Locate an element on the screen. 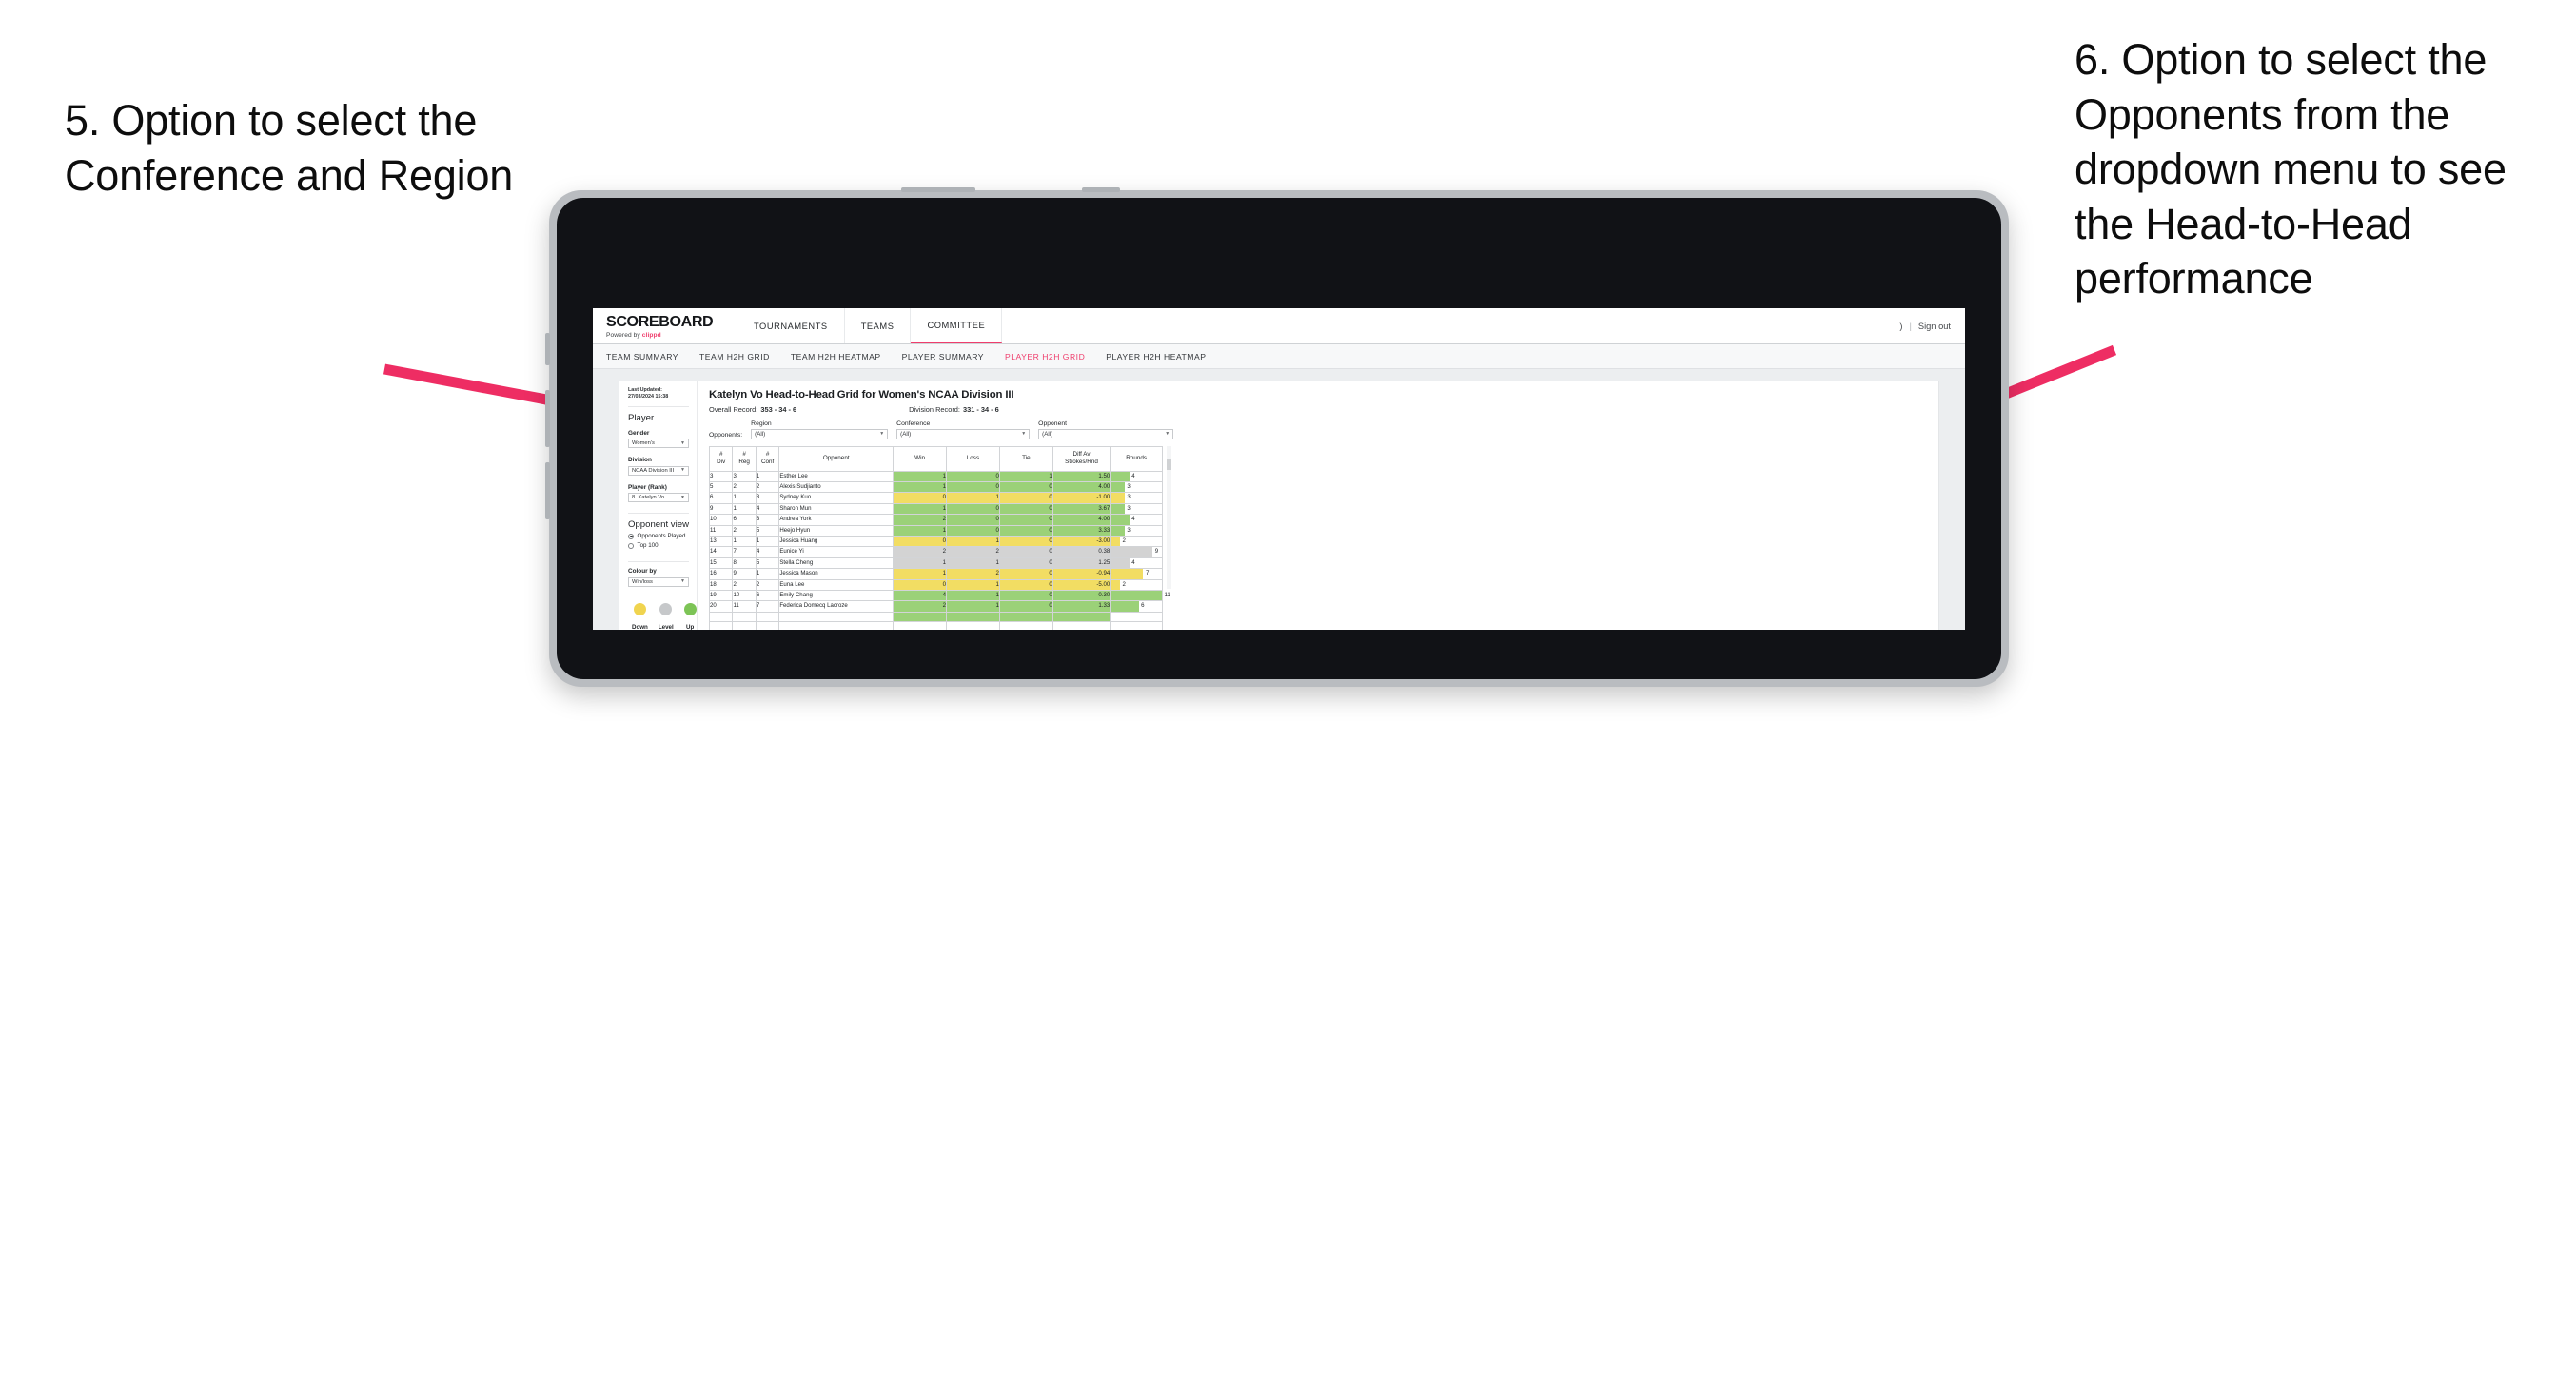 Image resolution: width=2576 pixels, height=1386 pixels. app-logo: SCOREBOARD Powered by clippd is located at coordinates (665, 325).